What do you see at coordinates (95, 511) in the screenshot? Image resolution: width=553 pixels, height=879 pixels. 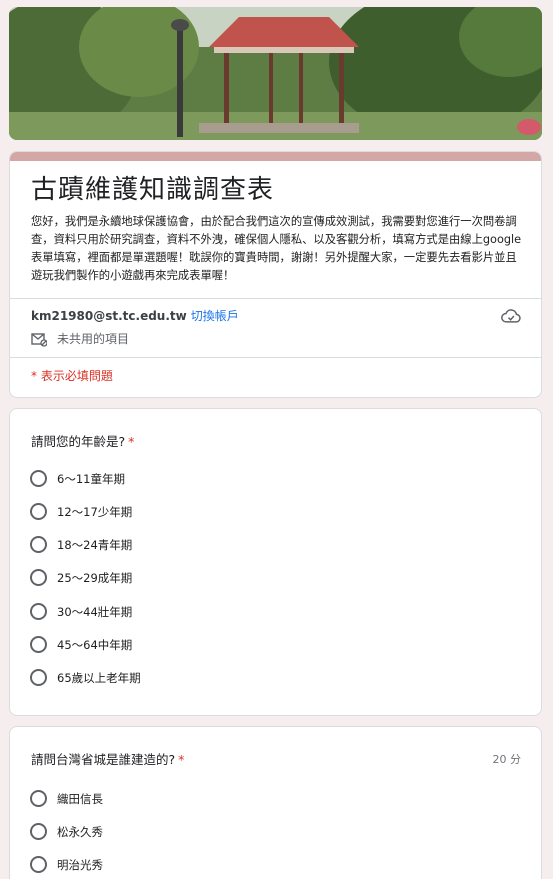 I see `option-label: 12～17少年期` at bounding box center [95, 511].